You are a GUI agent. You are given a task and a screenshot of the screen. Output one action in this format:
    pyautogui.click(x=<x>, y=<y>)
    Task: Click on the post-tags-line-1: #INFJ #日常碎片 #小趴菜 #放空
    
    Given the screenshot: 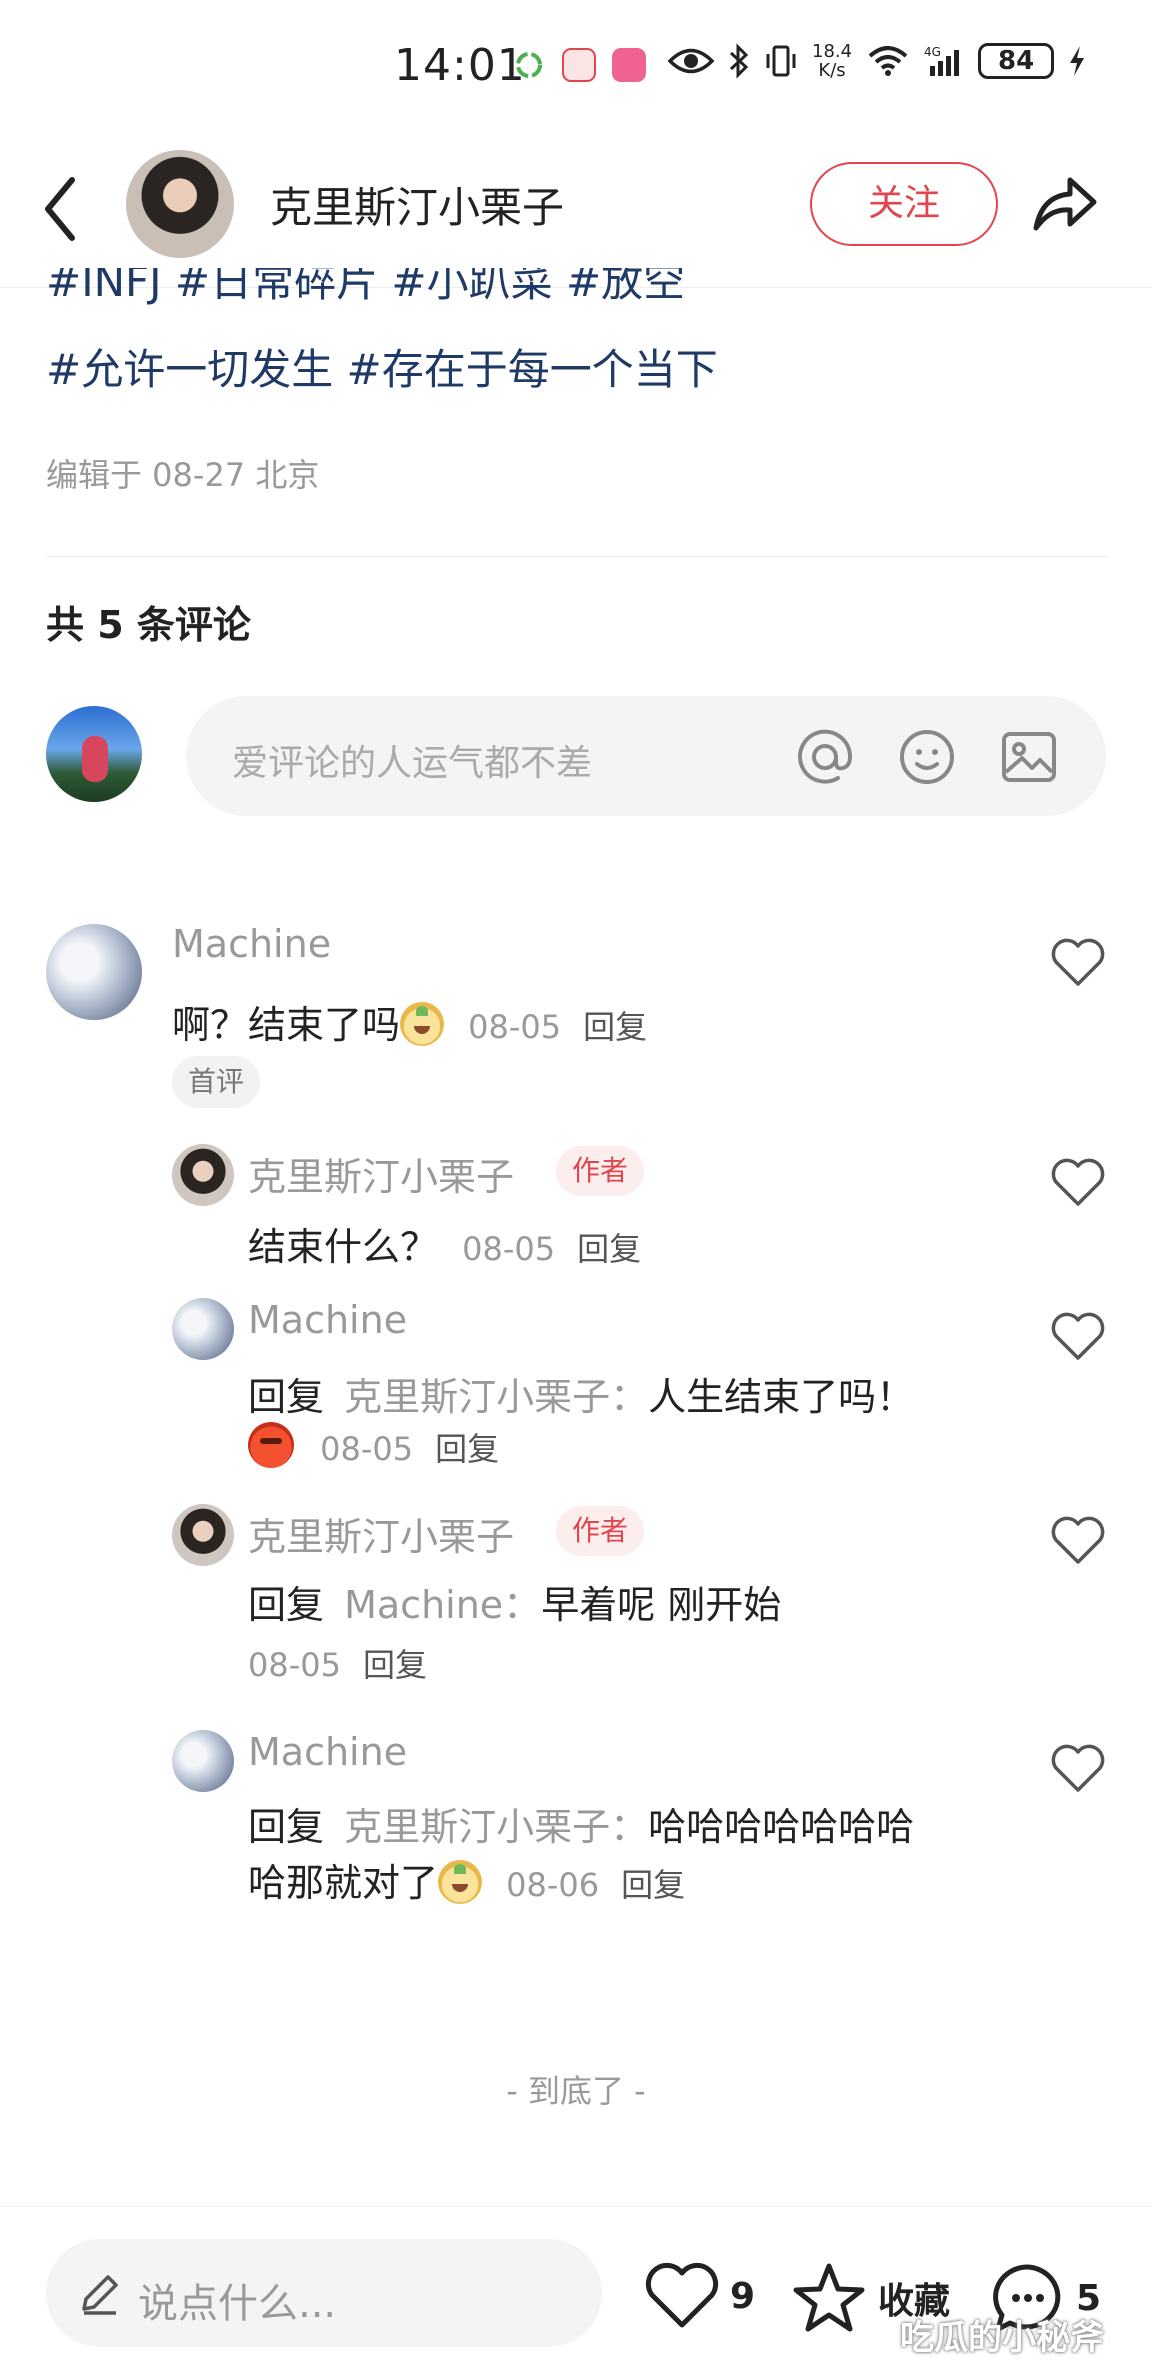 What is the action you would take?
    pyautogui.click(x=365, y=288)
    